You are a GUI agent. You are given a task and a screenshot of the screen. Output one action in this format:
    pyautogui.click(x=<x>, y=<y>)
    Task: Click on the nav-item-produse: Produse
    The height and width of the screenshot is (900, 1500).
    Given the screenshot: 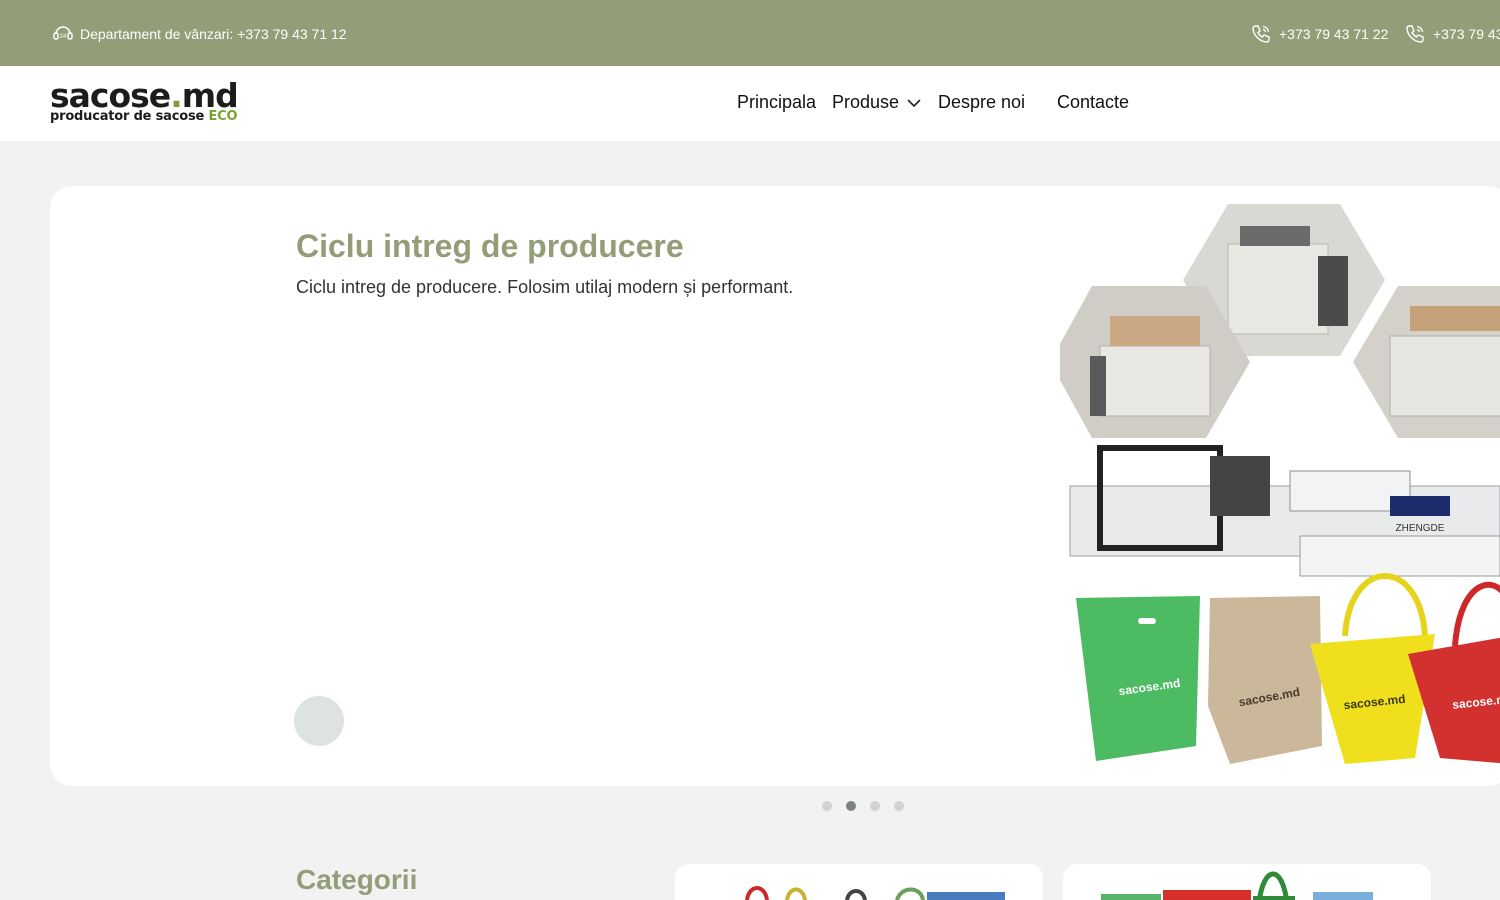 What is the action you would take?
    pyautogui.click(x=876, y=102)
    